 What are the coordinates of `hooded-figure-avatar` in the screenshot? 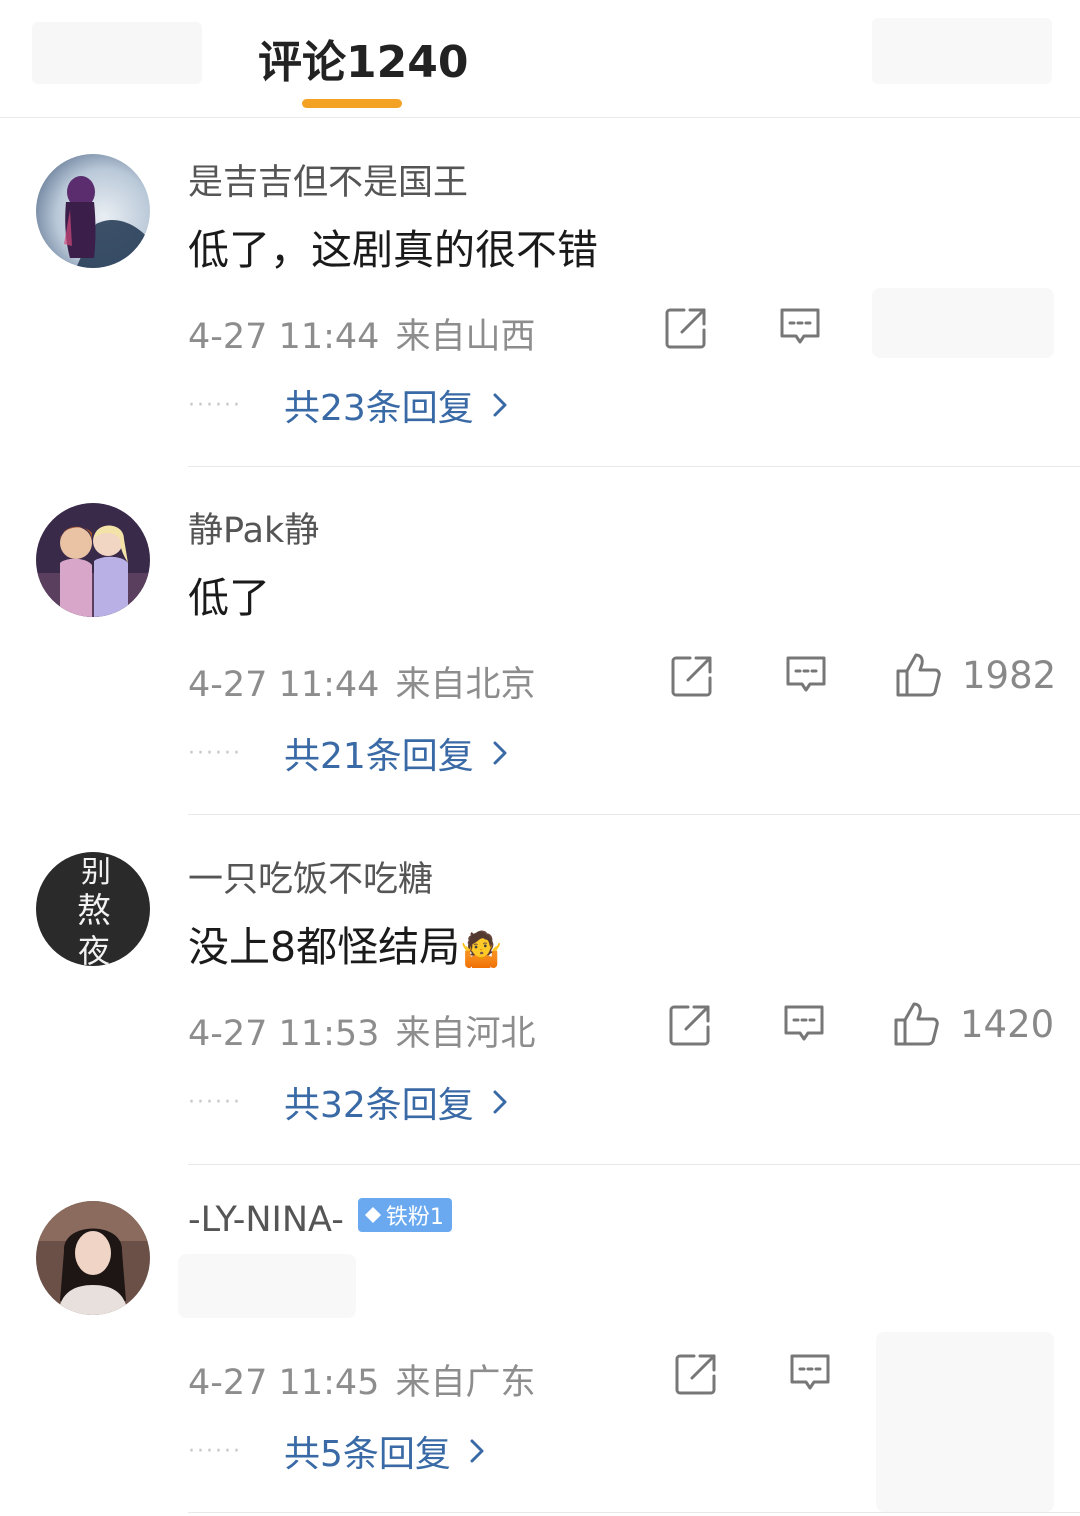 It's located at (93, 211).